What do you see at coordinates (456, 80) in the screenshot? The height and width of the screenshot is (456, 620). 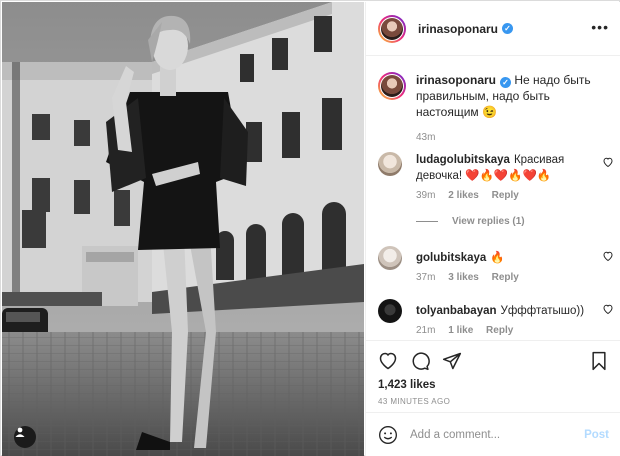 I see `caption-username: irinasoponaru` at bounding box center [456, 80].